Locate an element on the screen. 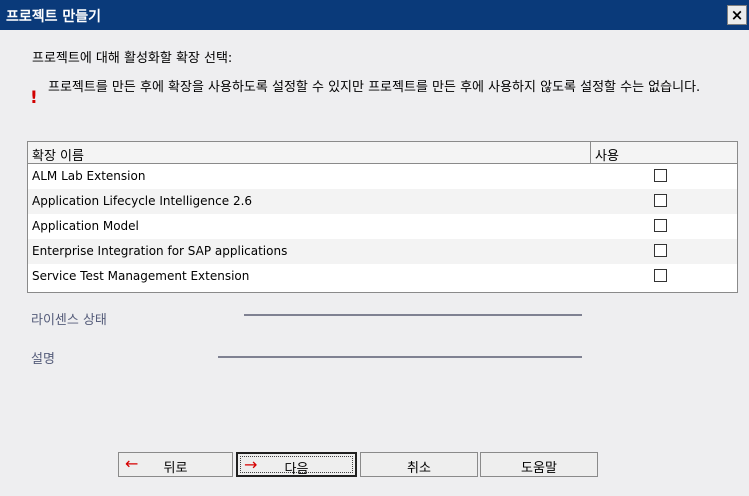 This screenshot has width=749, height=496. extension-prompt: 프로젝트에 대해 활성화할 확장 선택: is located at coordinates (132, 58).